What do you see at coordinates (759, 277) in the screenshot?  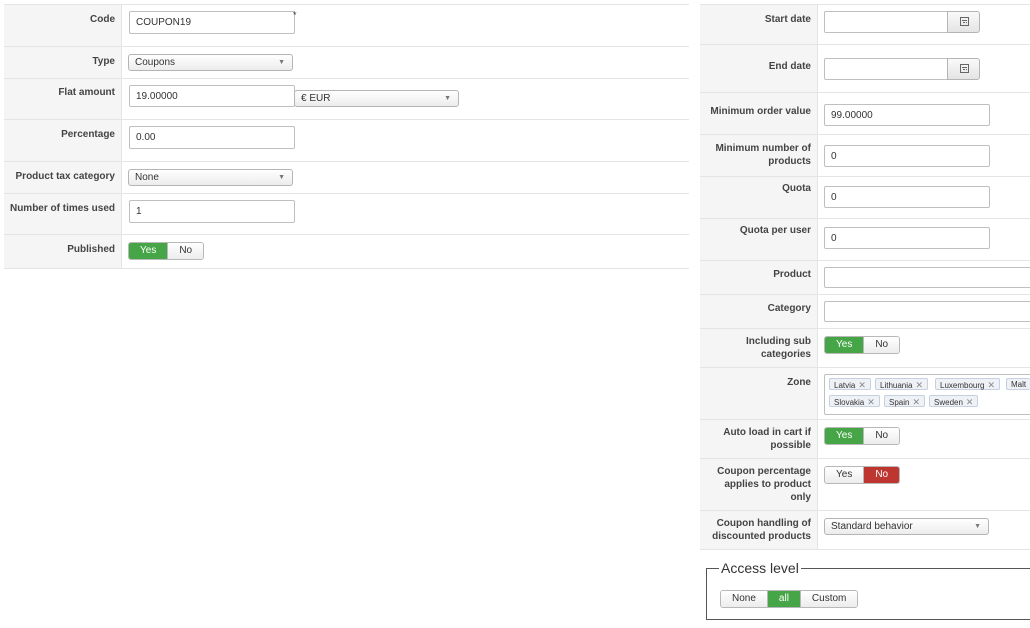 I see `product-label: Product` at bounding box center [759, 277].